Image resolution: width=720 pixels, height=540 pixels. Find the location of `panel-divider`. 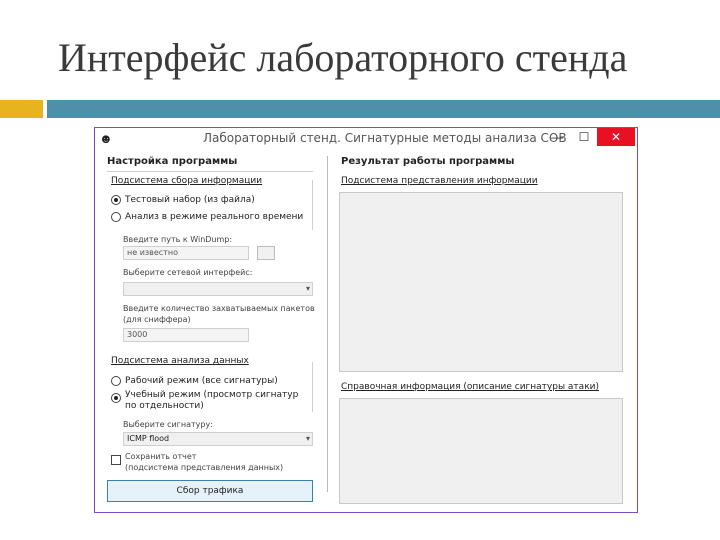

panel-divider is located at coordinates (327, 324).